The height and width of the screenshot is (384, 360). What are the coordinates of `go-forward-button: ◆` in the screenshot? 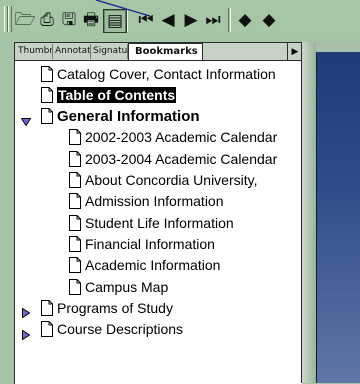 It's located at (269, 20).